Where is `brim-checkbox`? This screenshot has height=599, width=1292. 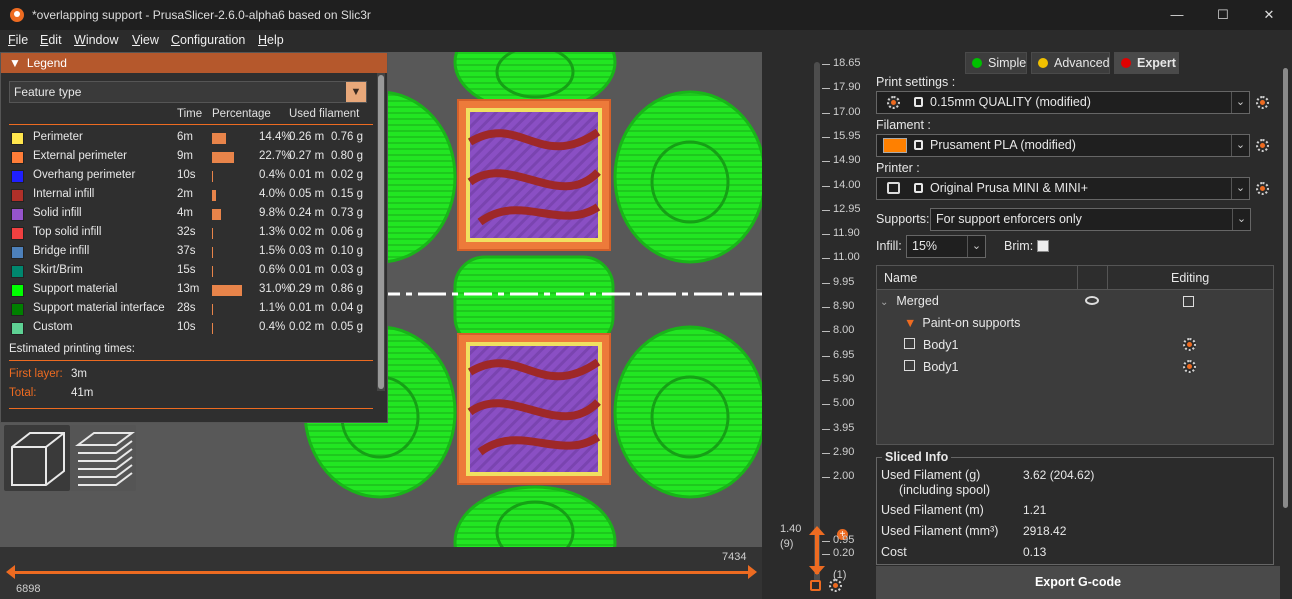
brim-checkbox is located at coordinates (1043, 246).